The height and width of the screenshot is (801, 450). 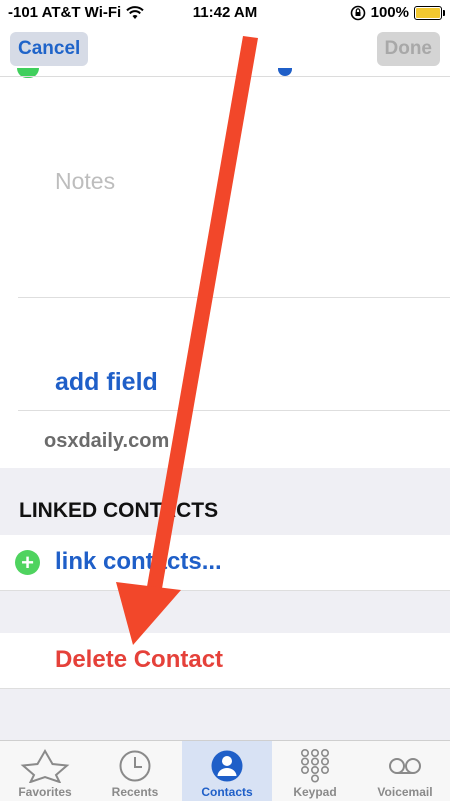 What do you see at coordinates (357, 12) in the screenshot?
I see `orientation-lock-icon` at bounding box center [357, 12].